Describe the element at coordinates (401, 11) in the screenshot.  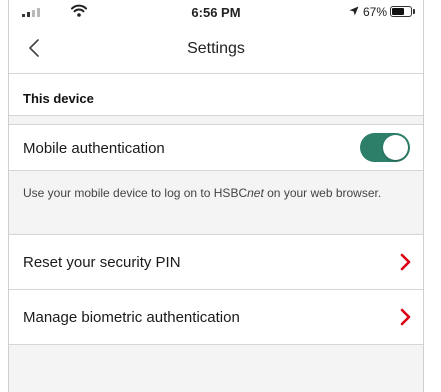
I see `battery-icon` at that location.